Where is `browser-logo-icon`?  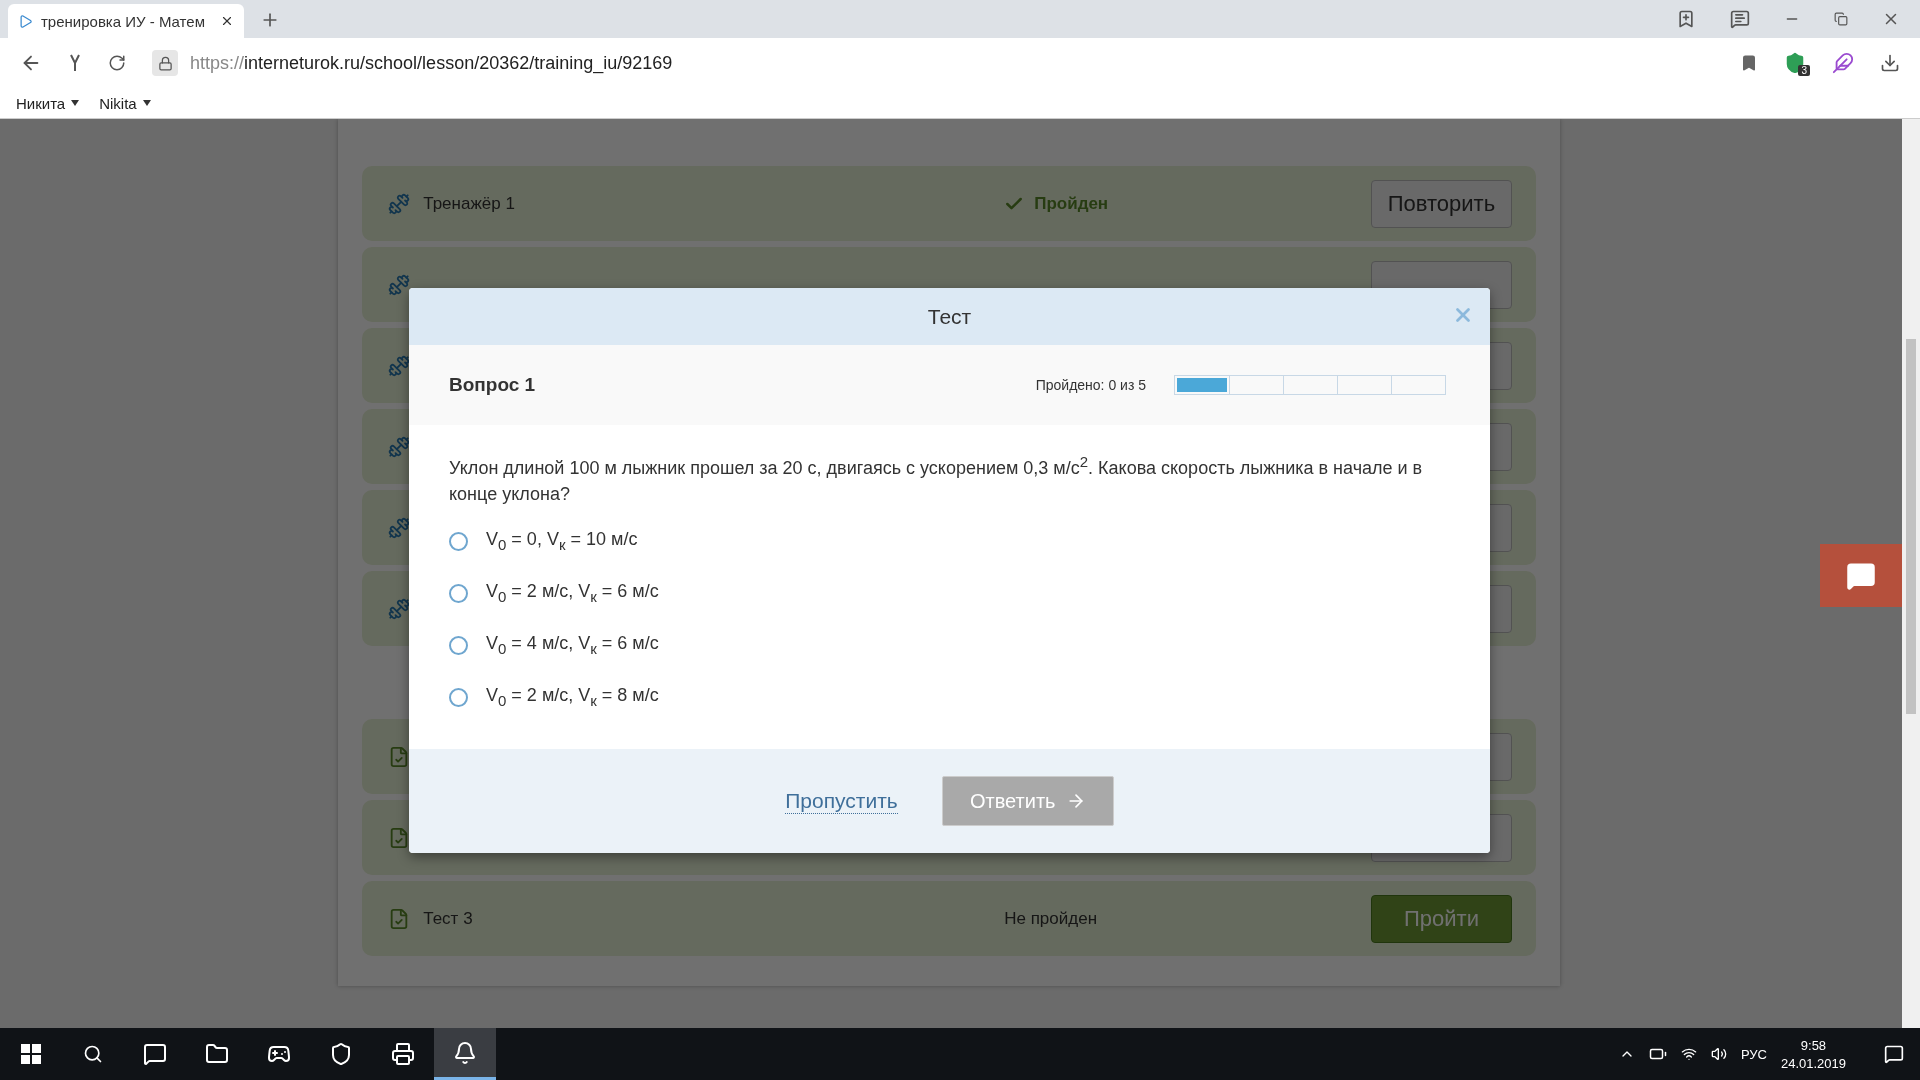
browser-logo-icon is located at coordinates (75, 63).